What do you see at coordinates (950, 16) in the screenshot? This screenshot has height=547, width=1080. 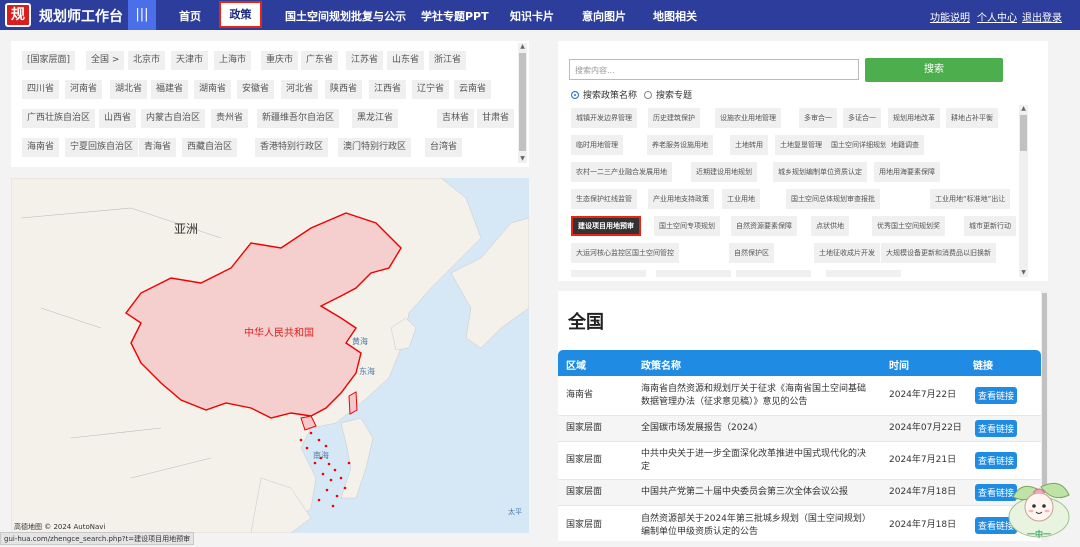 I see `nav-help-link: 功能说明` at bounding box center [950, 16].